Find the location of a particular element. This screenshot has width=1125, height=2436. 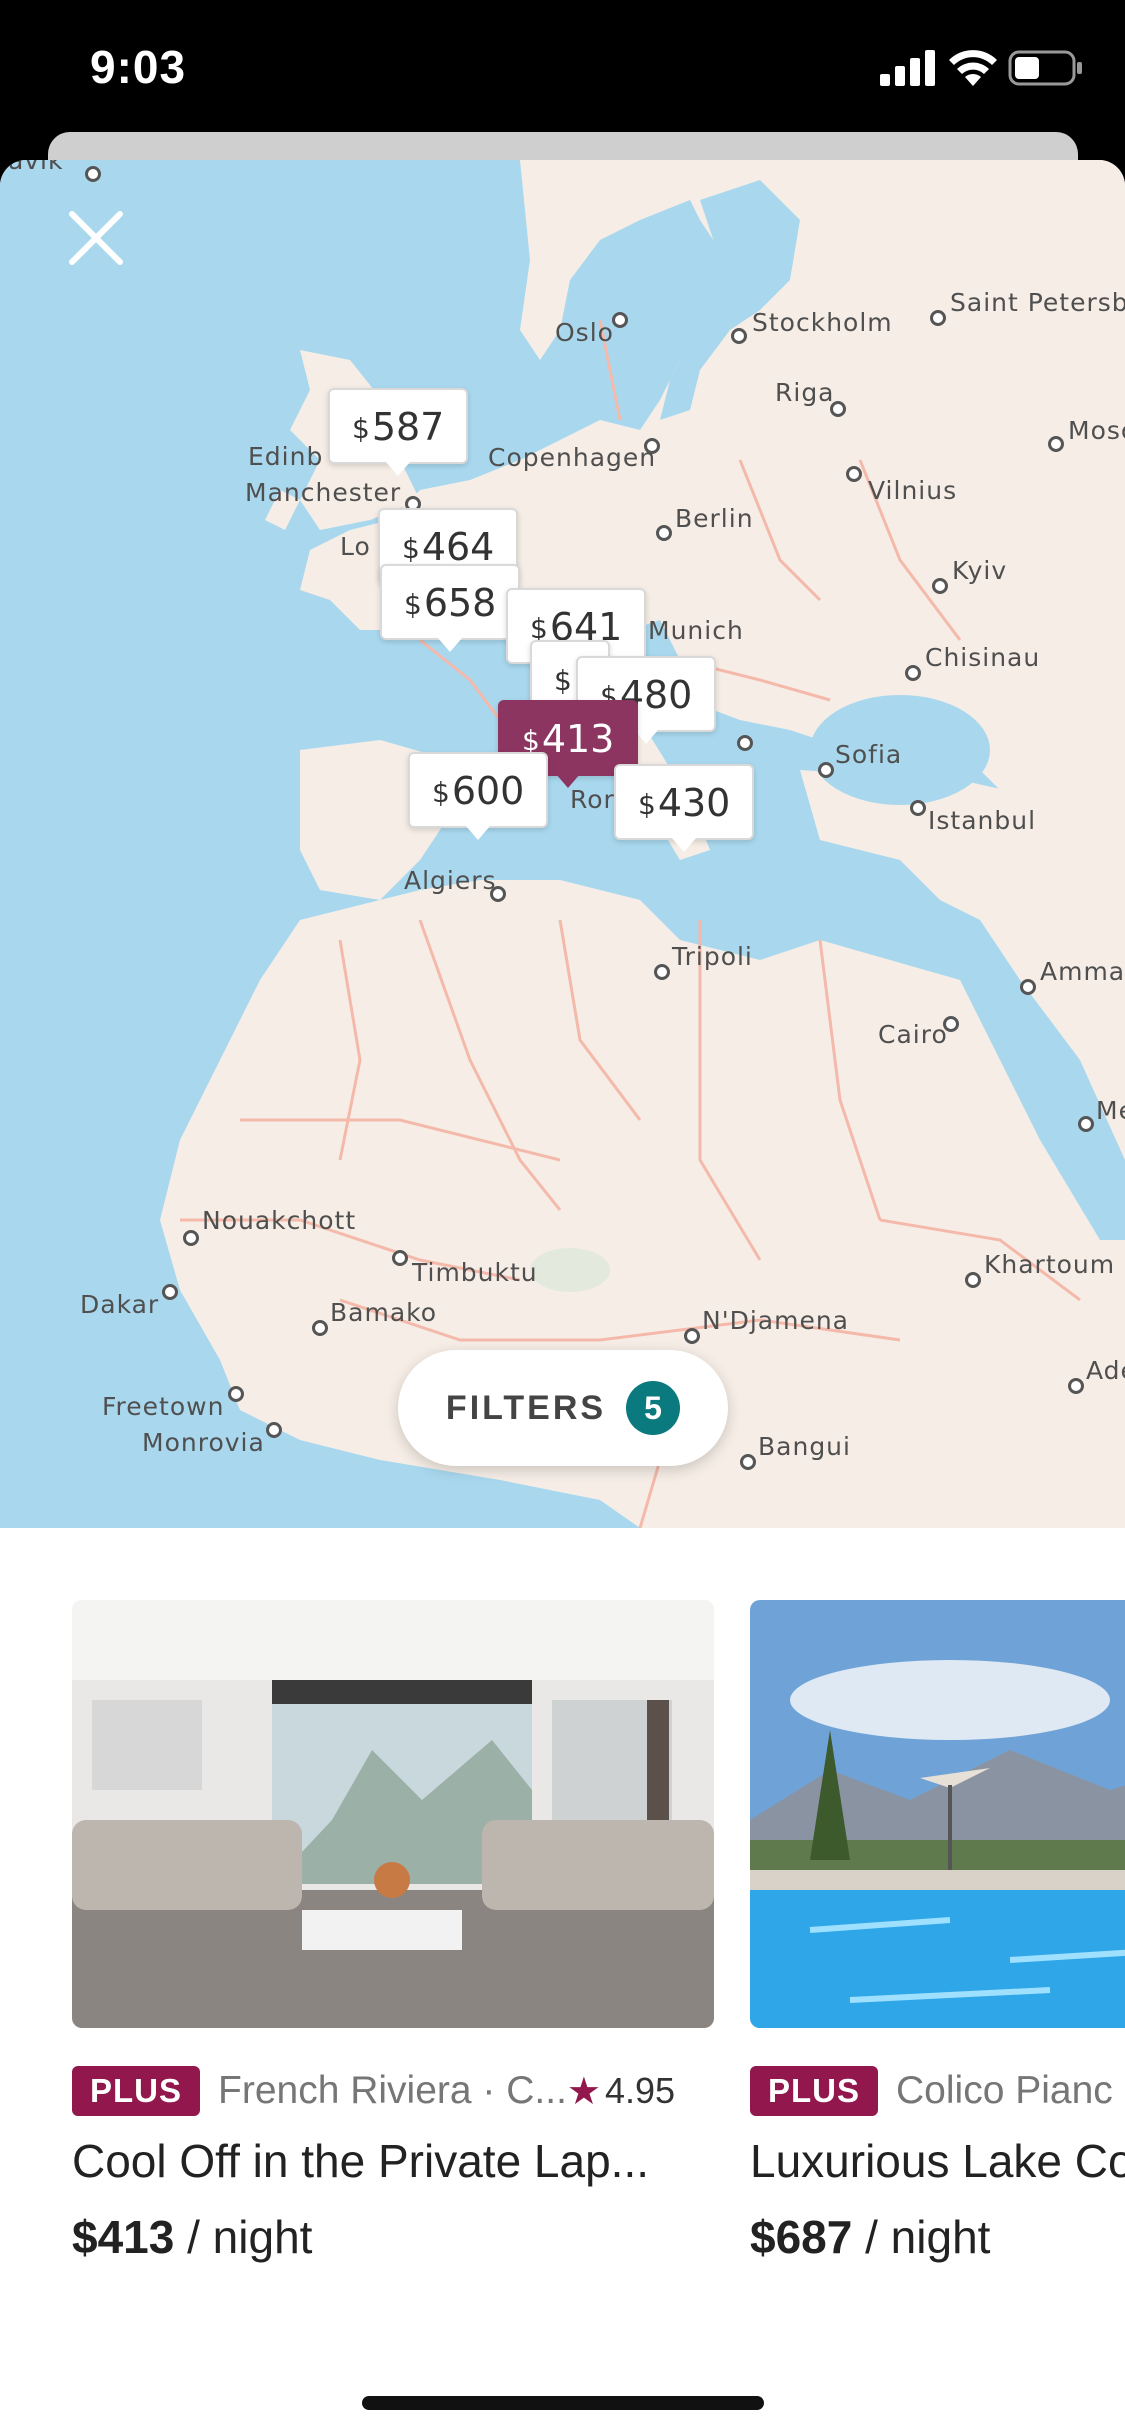

listing-meta: PLUS French Riviera · C... ★ 4.95 is located at coordinates (393, 2091).